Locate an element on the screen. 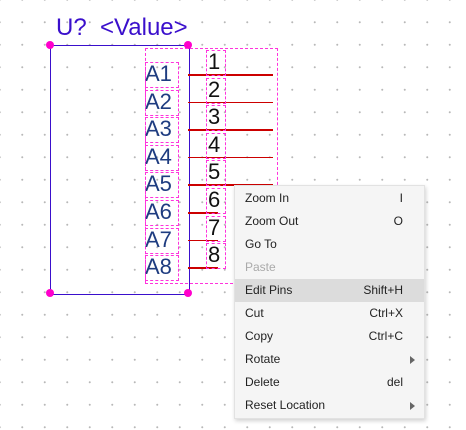 The height and width of the screenshot is (430, 466). pin-name-label: A6 is located at coordinates (161, 212).